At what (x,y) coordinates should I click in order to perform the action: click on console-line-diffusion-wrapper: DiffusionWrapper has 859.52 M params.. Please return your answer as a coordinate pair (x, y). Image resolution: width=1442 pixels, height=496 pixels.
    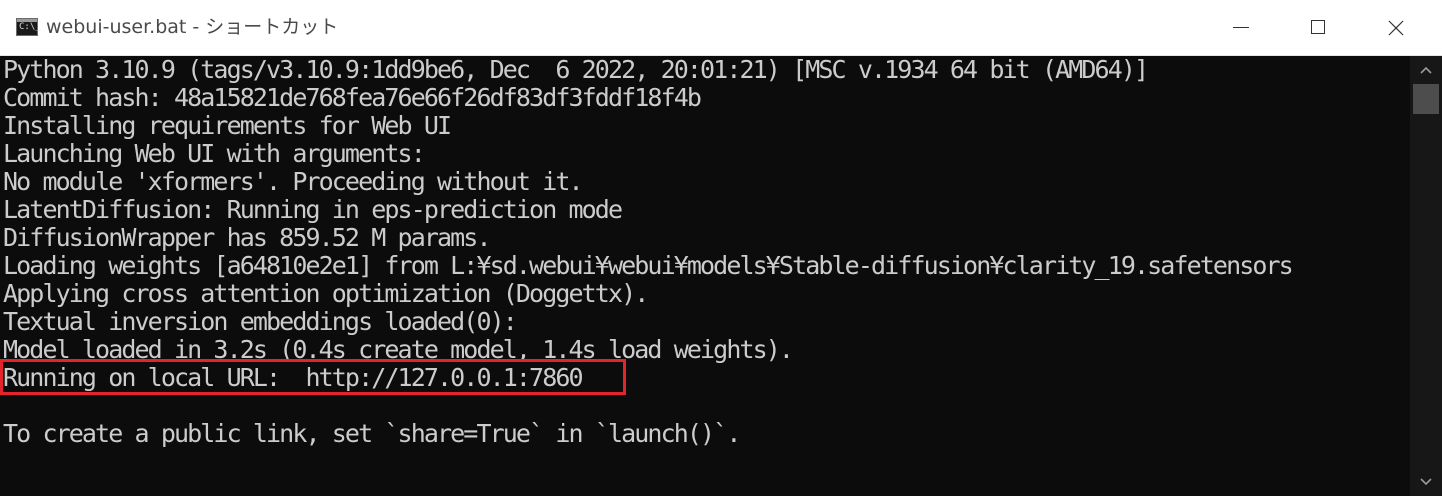
    Looking at the image, I should click on (247, 237).